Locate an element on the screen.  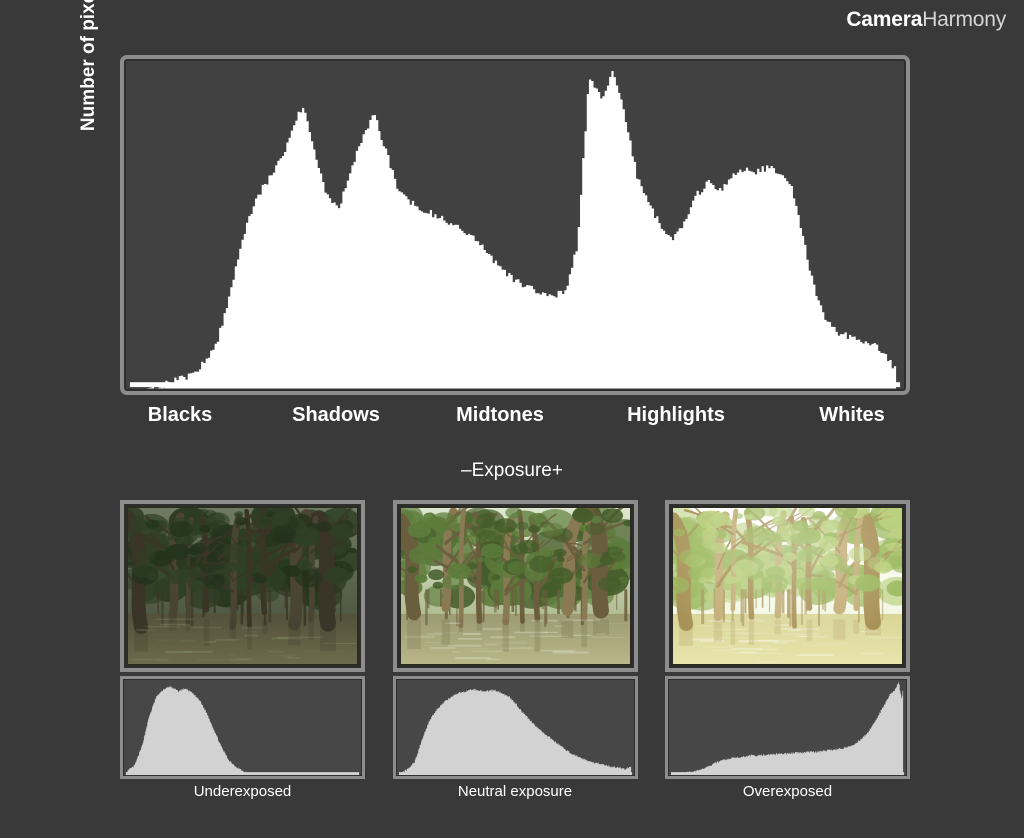
forest-photo-under is located at coordinates (242, 586).